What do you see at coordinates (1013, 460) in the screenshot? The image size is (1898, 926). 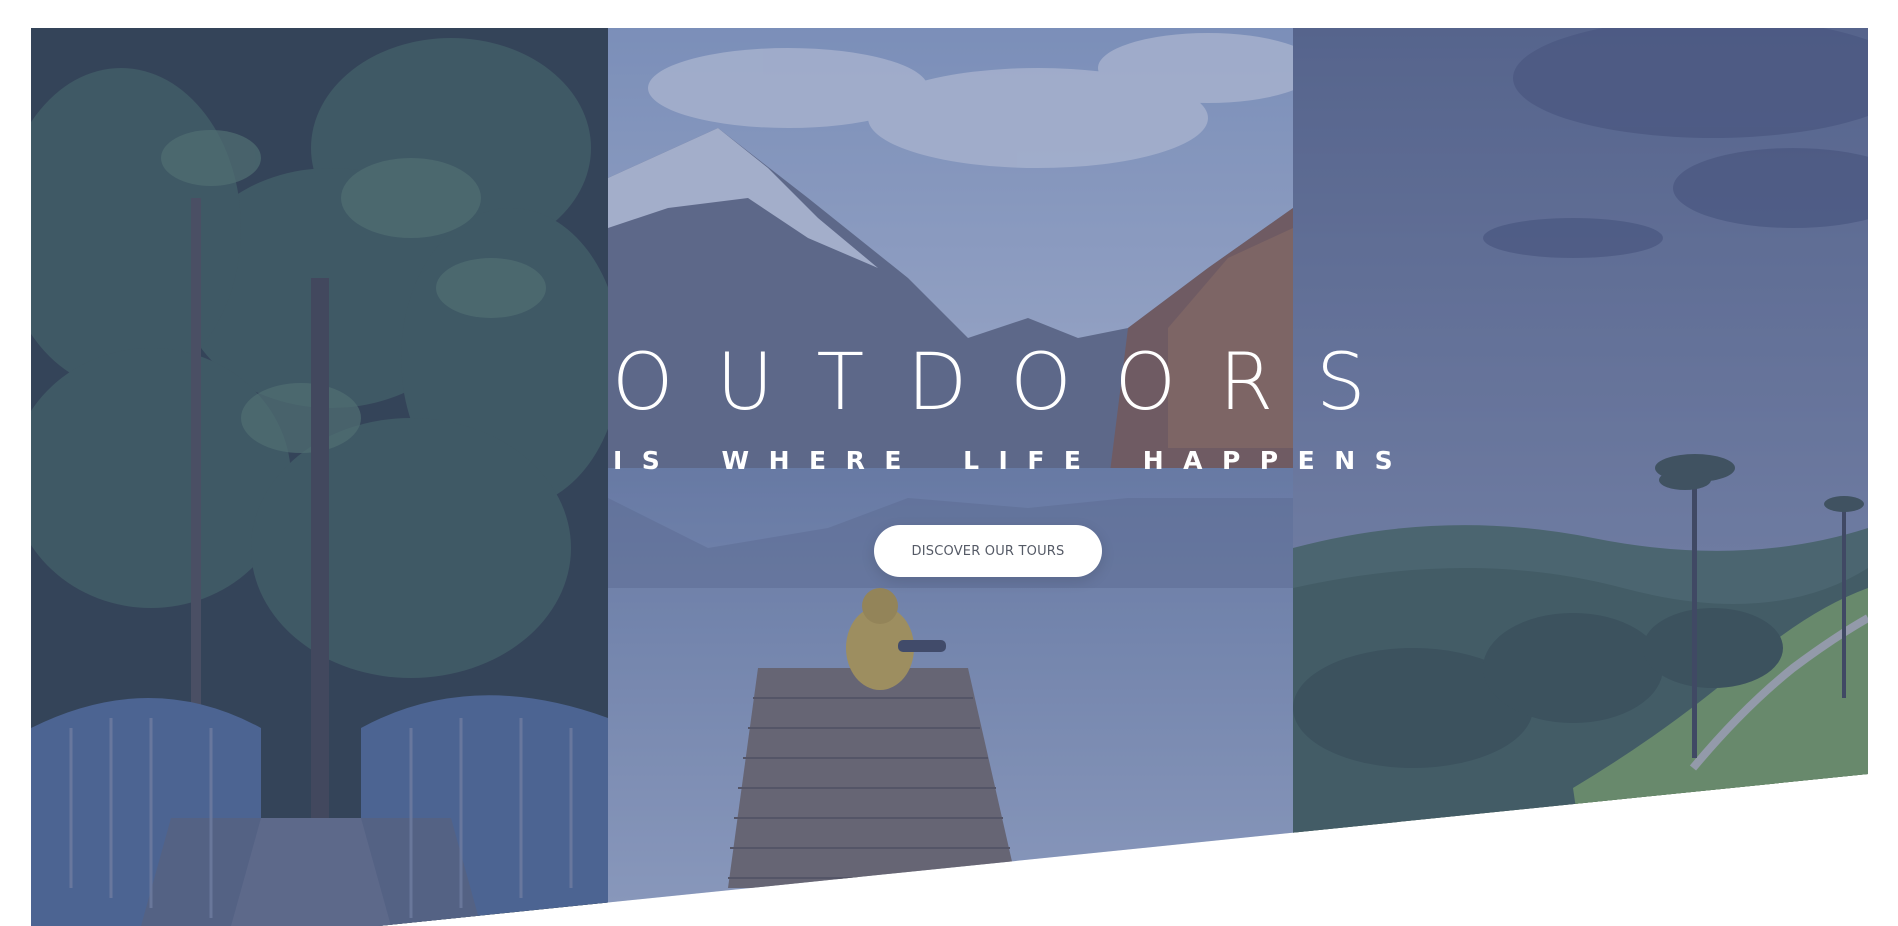 I see `hero-subheadline: IS WHERE LIFE HAPPENS` at bounding box center [1013, 460].